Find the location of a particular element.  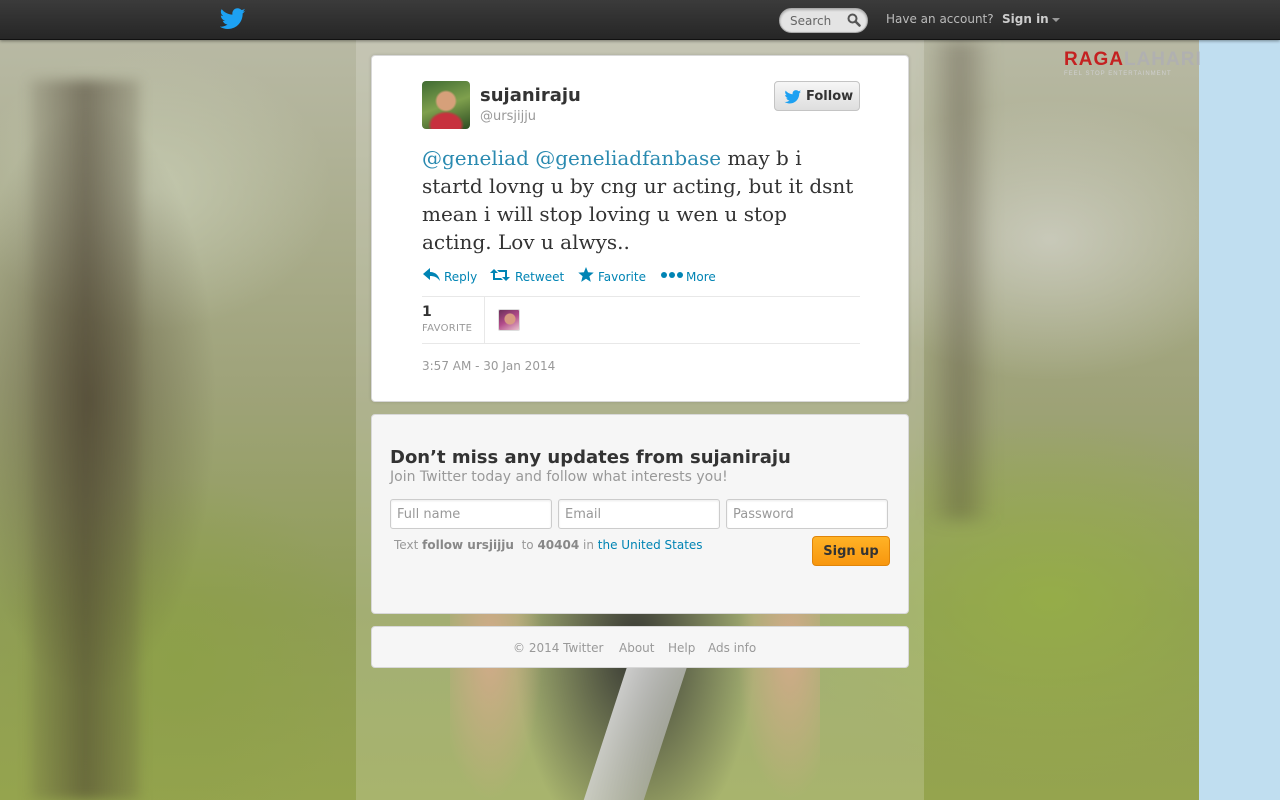

background-tree-trunk-right is located at coordinates (960, 280).